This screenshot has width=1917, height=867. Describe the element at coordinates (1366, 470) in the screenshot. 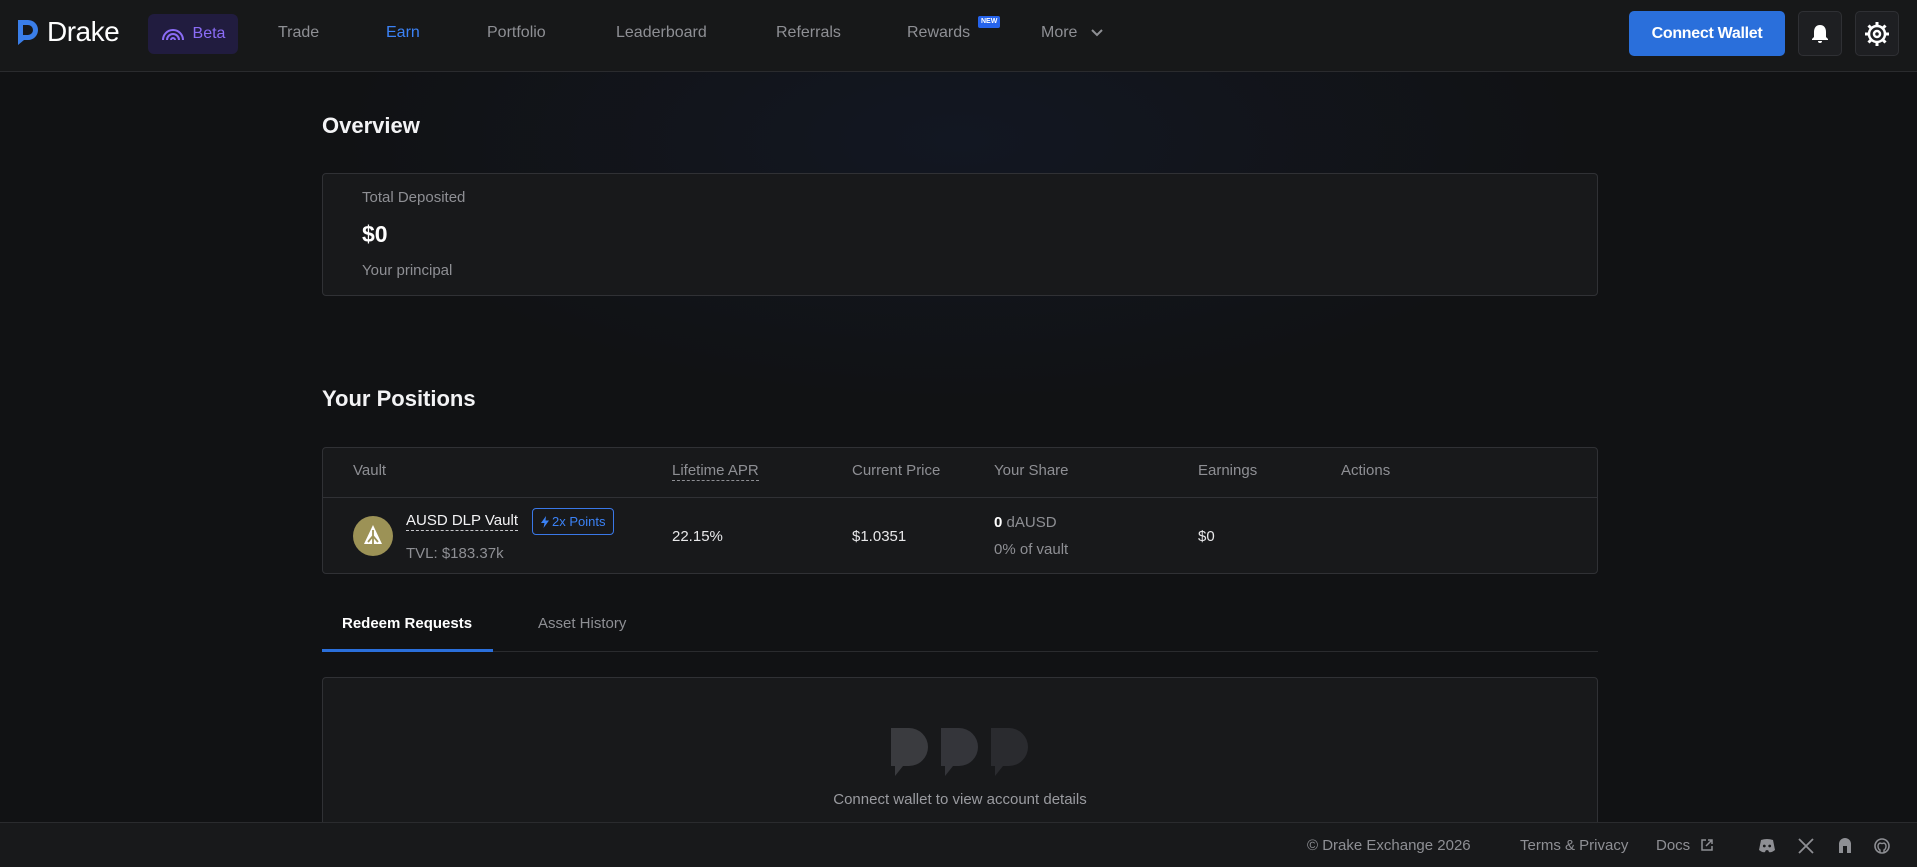

I see `col-actions: Actions` at that location.